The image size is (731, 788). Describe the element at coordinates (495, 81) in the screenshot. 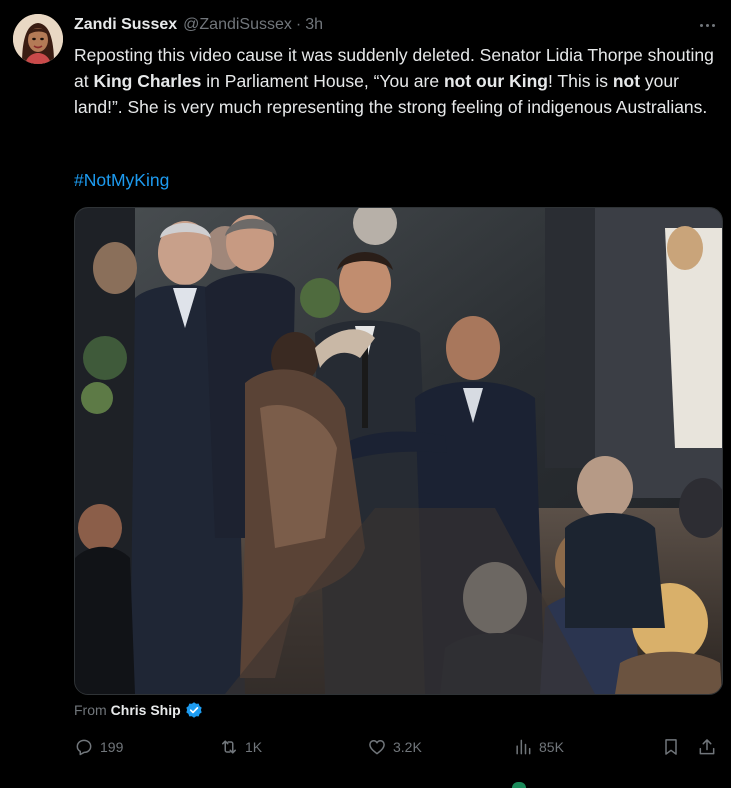

I see `tweet-text-bold: not our King` at that location.